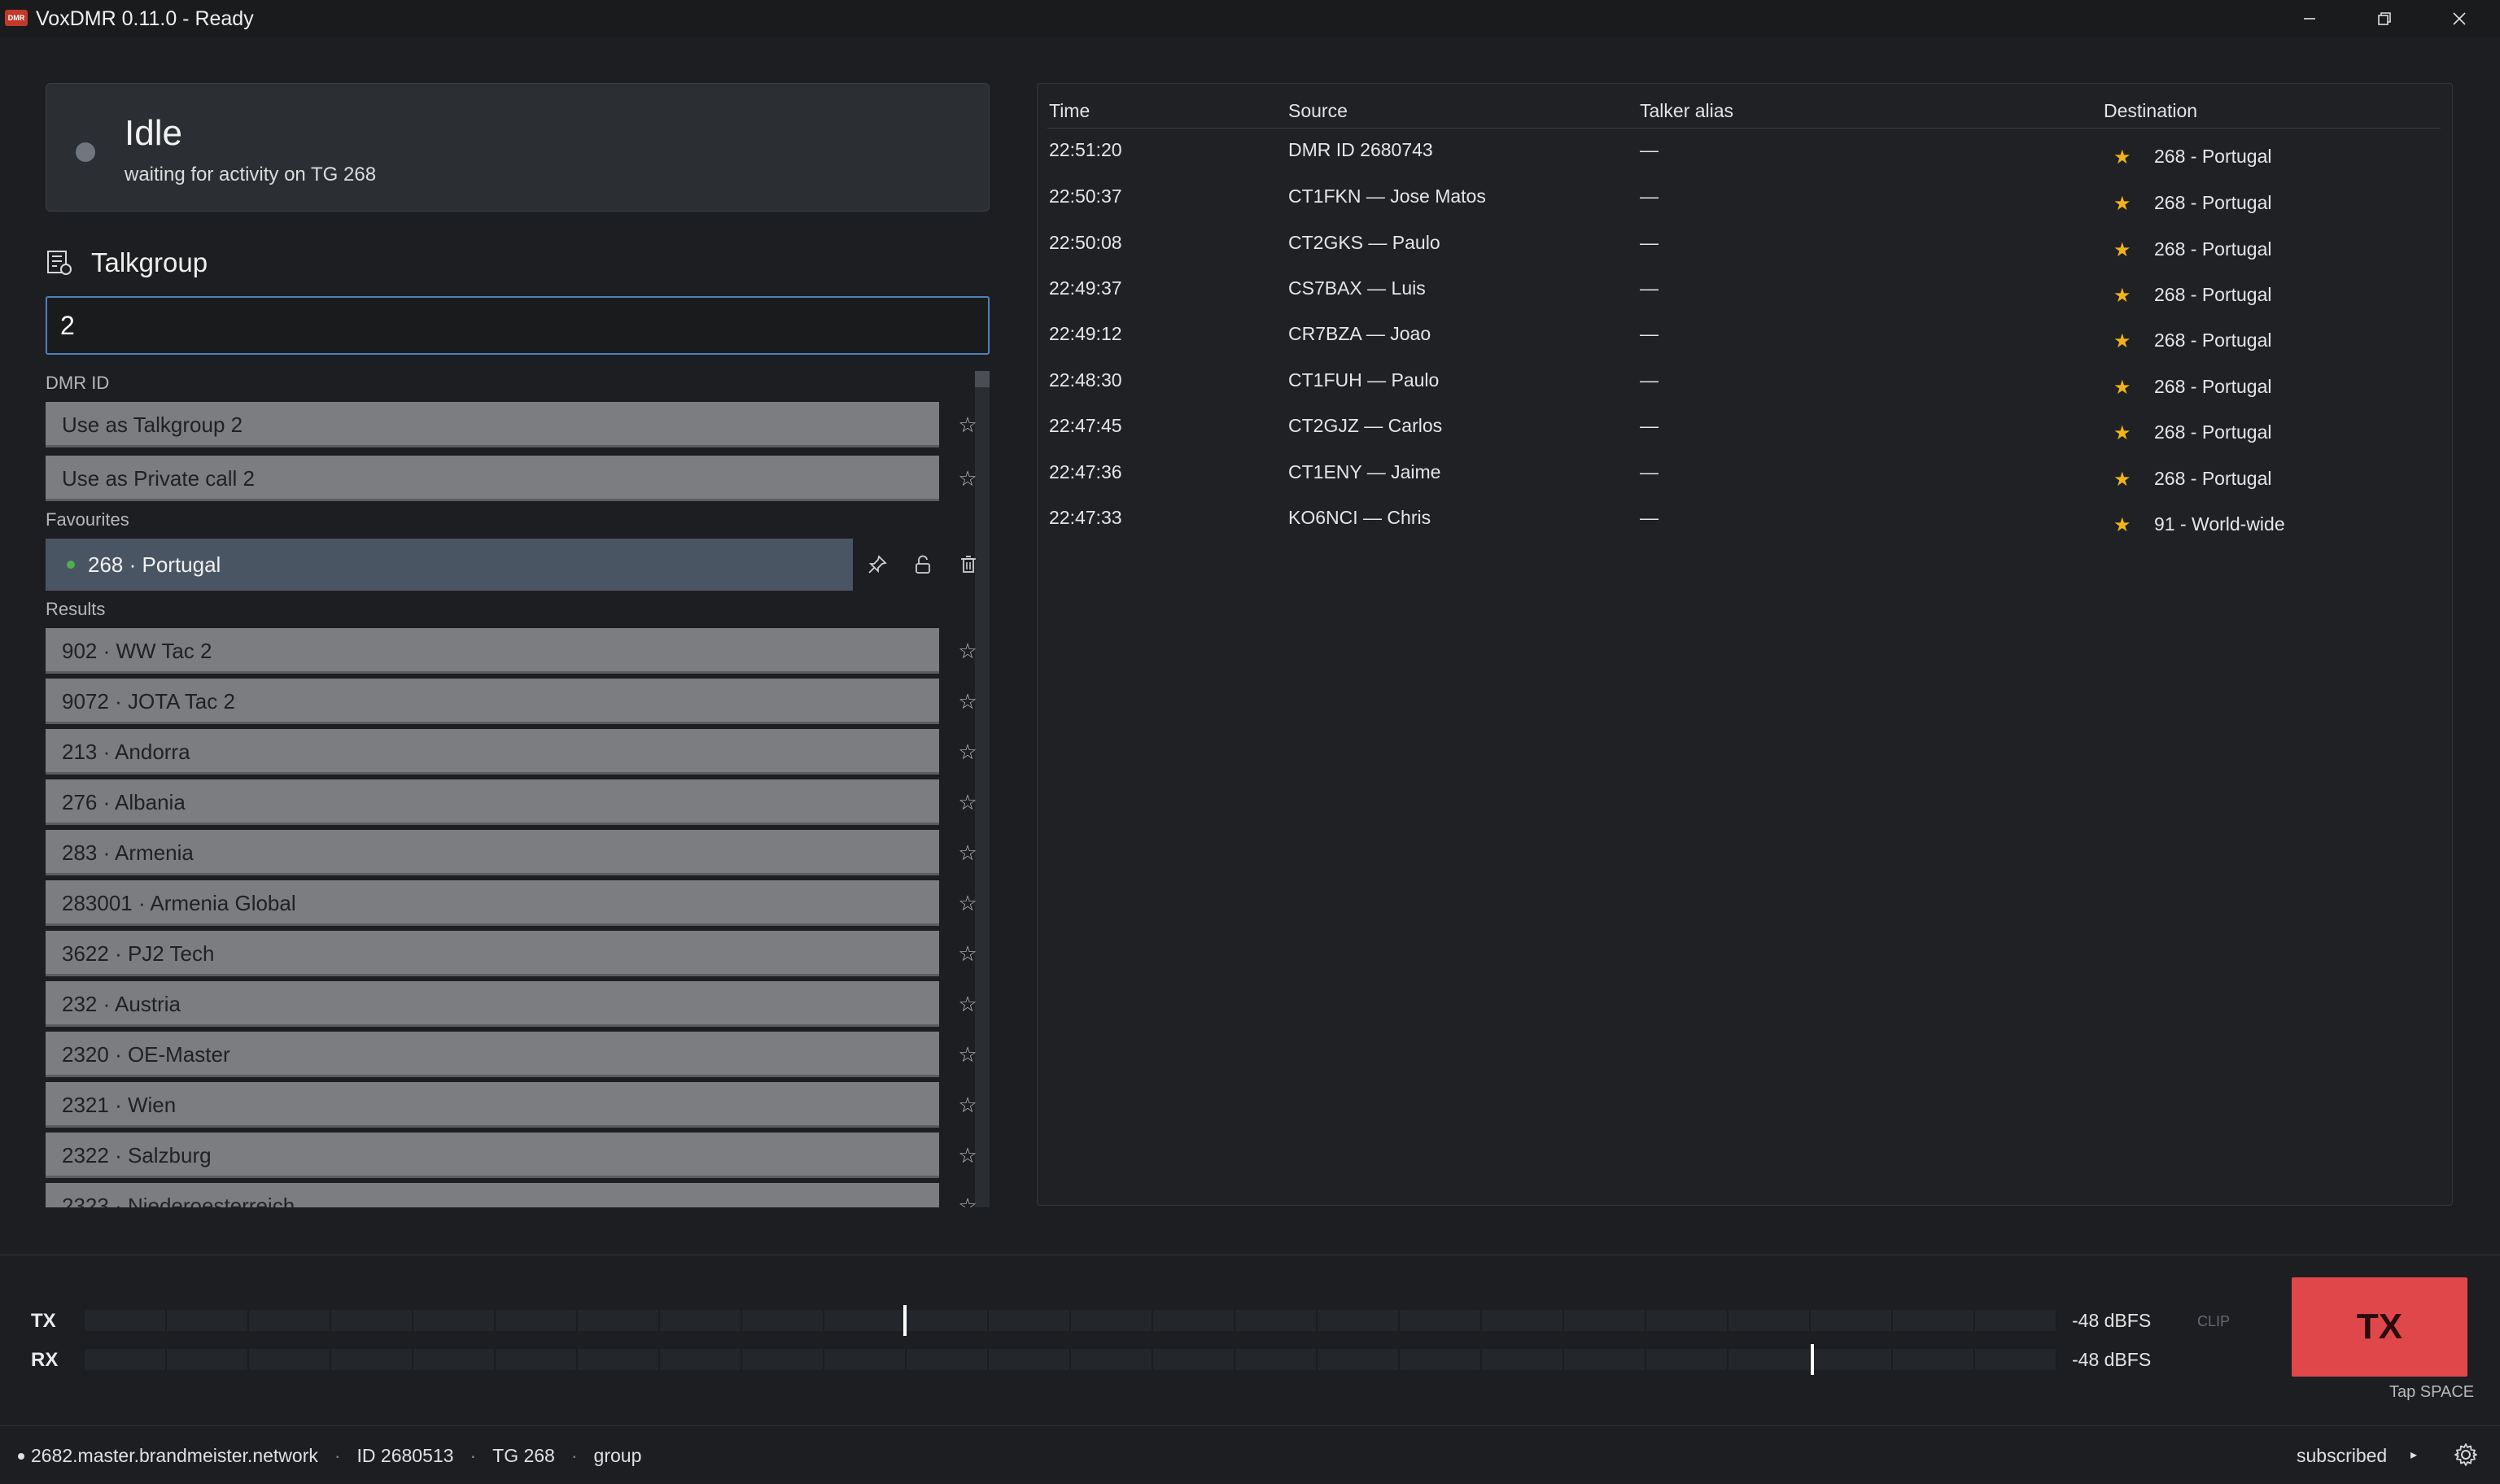  I want to click on pin-button, so click(877, 564).